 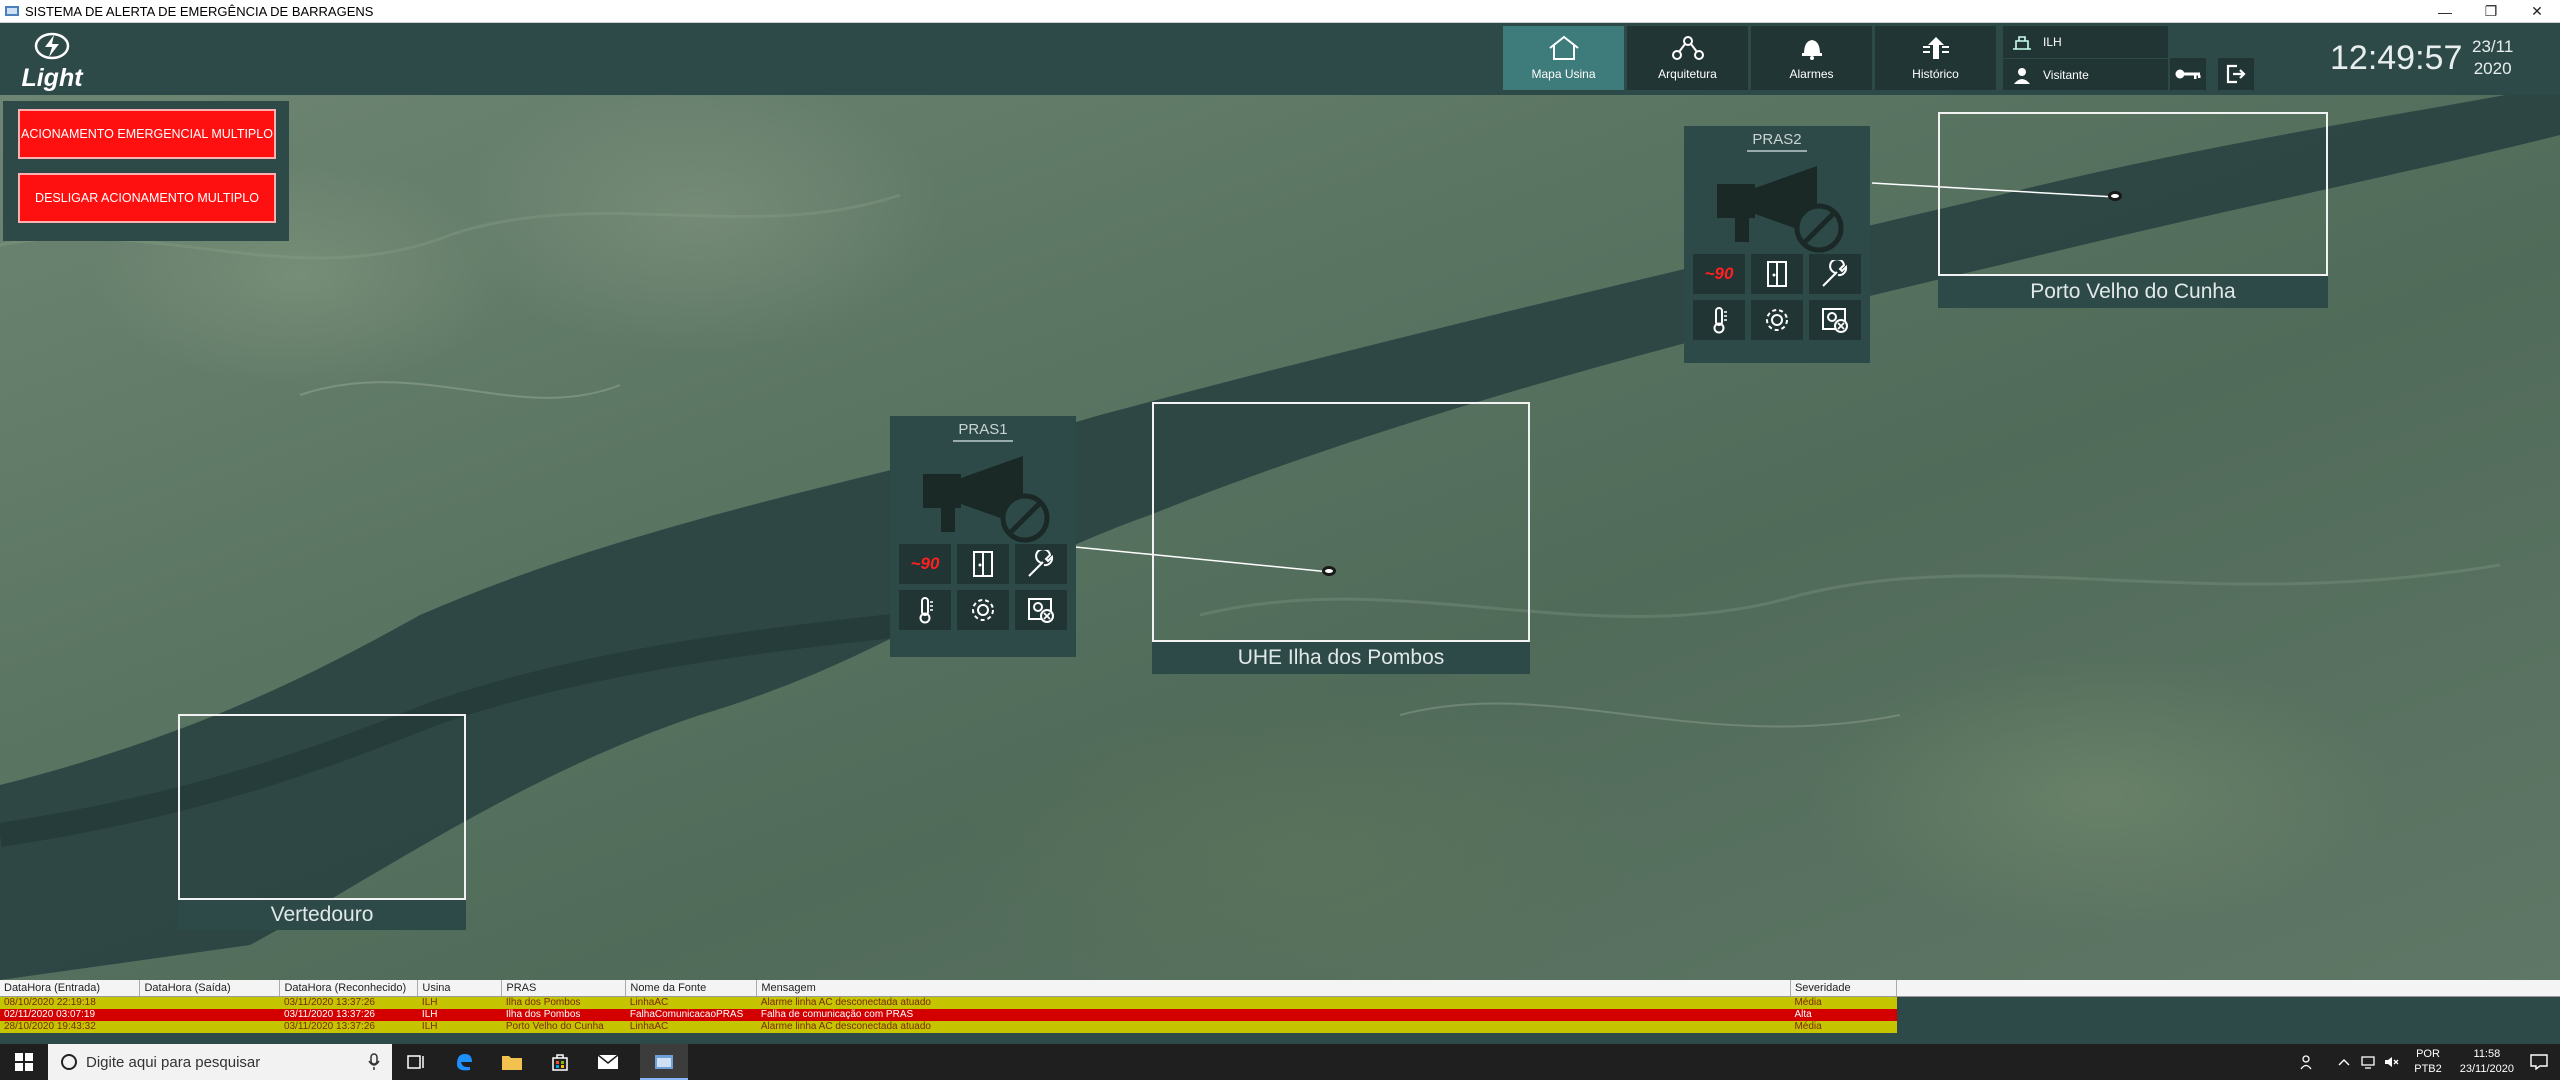 What do you see at coordinates (564, 988) in the screenshot?
I see `col-pras: PRAS` at bounding box center [564, 988].